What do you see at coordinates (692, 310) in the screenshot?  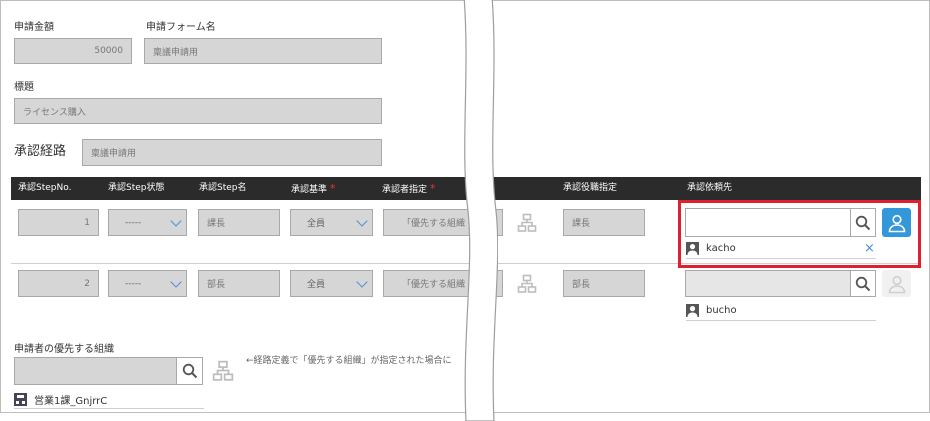 I see `avatar-icon` at bounding box center [692, 310].